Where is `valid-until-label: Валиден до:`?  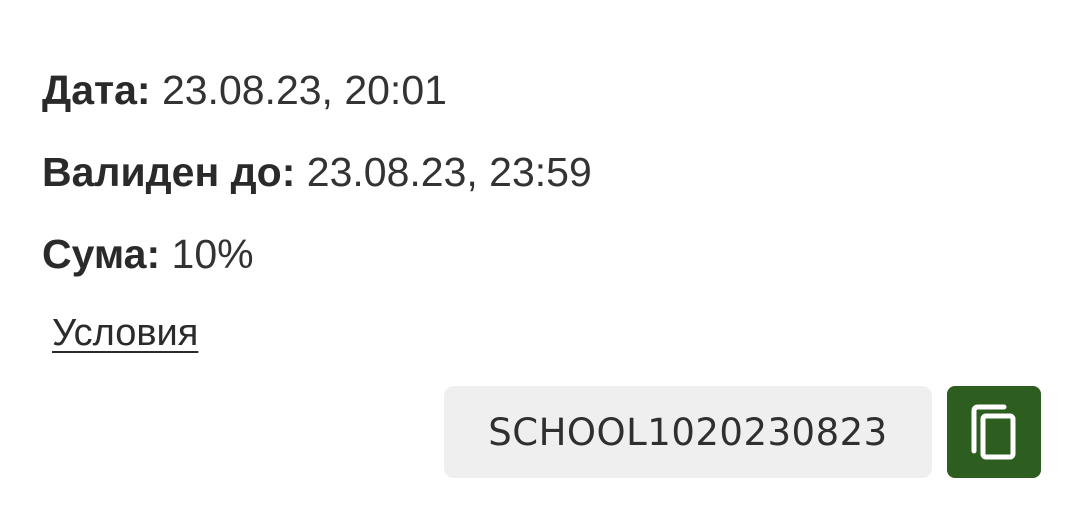
valid-until-label: Валиден до: is located at coordinates (169, 172).